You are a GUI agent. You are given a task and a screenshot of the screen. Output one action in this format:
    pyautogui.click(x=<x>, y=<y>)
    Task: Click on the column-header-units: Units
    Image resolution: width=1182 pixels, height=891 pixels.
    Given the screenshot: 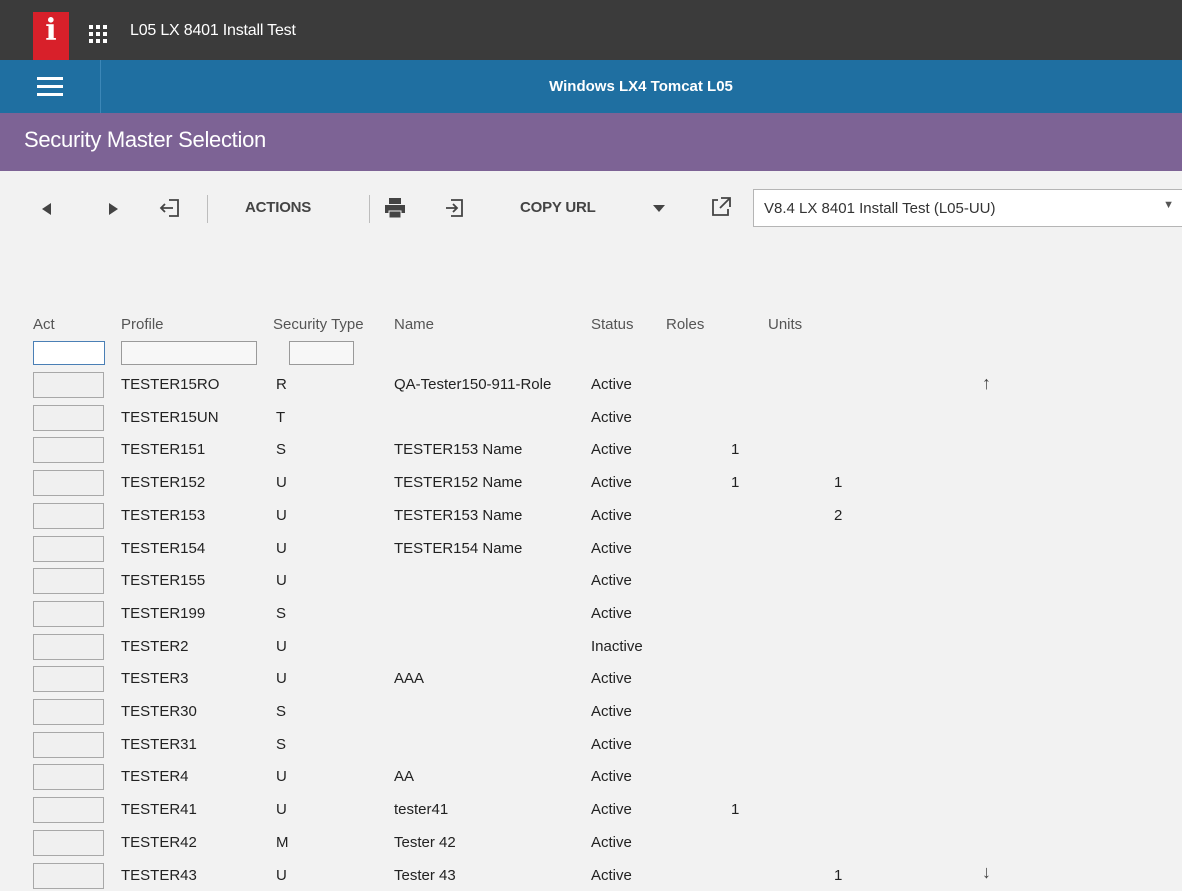 What is the action you would take?
    pyautogui.click(x=785, y=324)
    